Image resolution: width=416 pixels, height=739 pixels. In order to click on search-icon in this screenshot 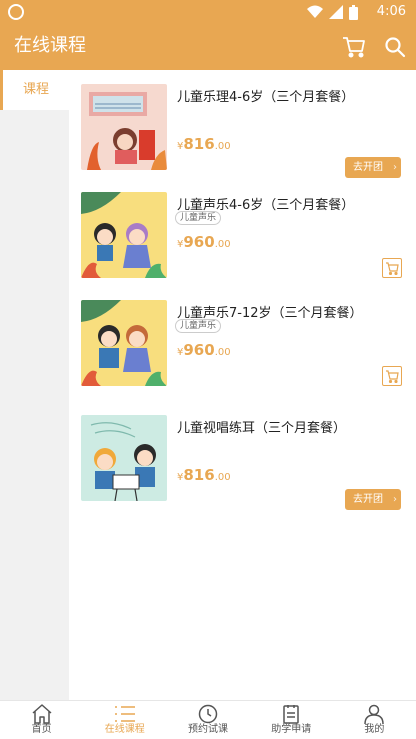, I will do `click(395, 47)`.